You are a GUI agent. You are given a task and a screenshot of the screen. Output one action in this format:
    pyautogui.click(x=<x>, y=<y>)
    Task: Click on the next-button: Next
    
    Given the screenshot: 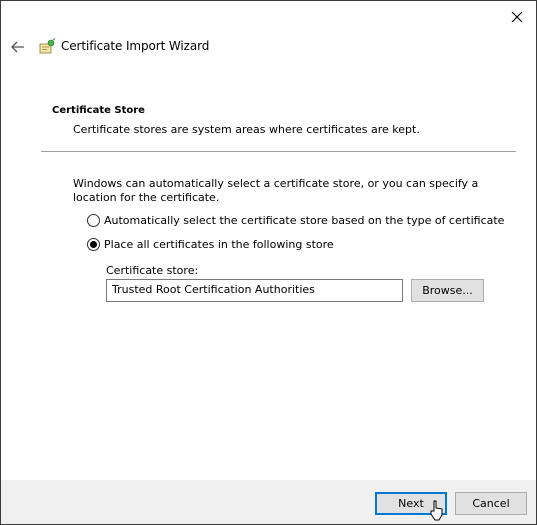 What is the action you would take?
    pyautogui.click(x=411, y=503)
    